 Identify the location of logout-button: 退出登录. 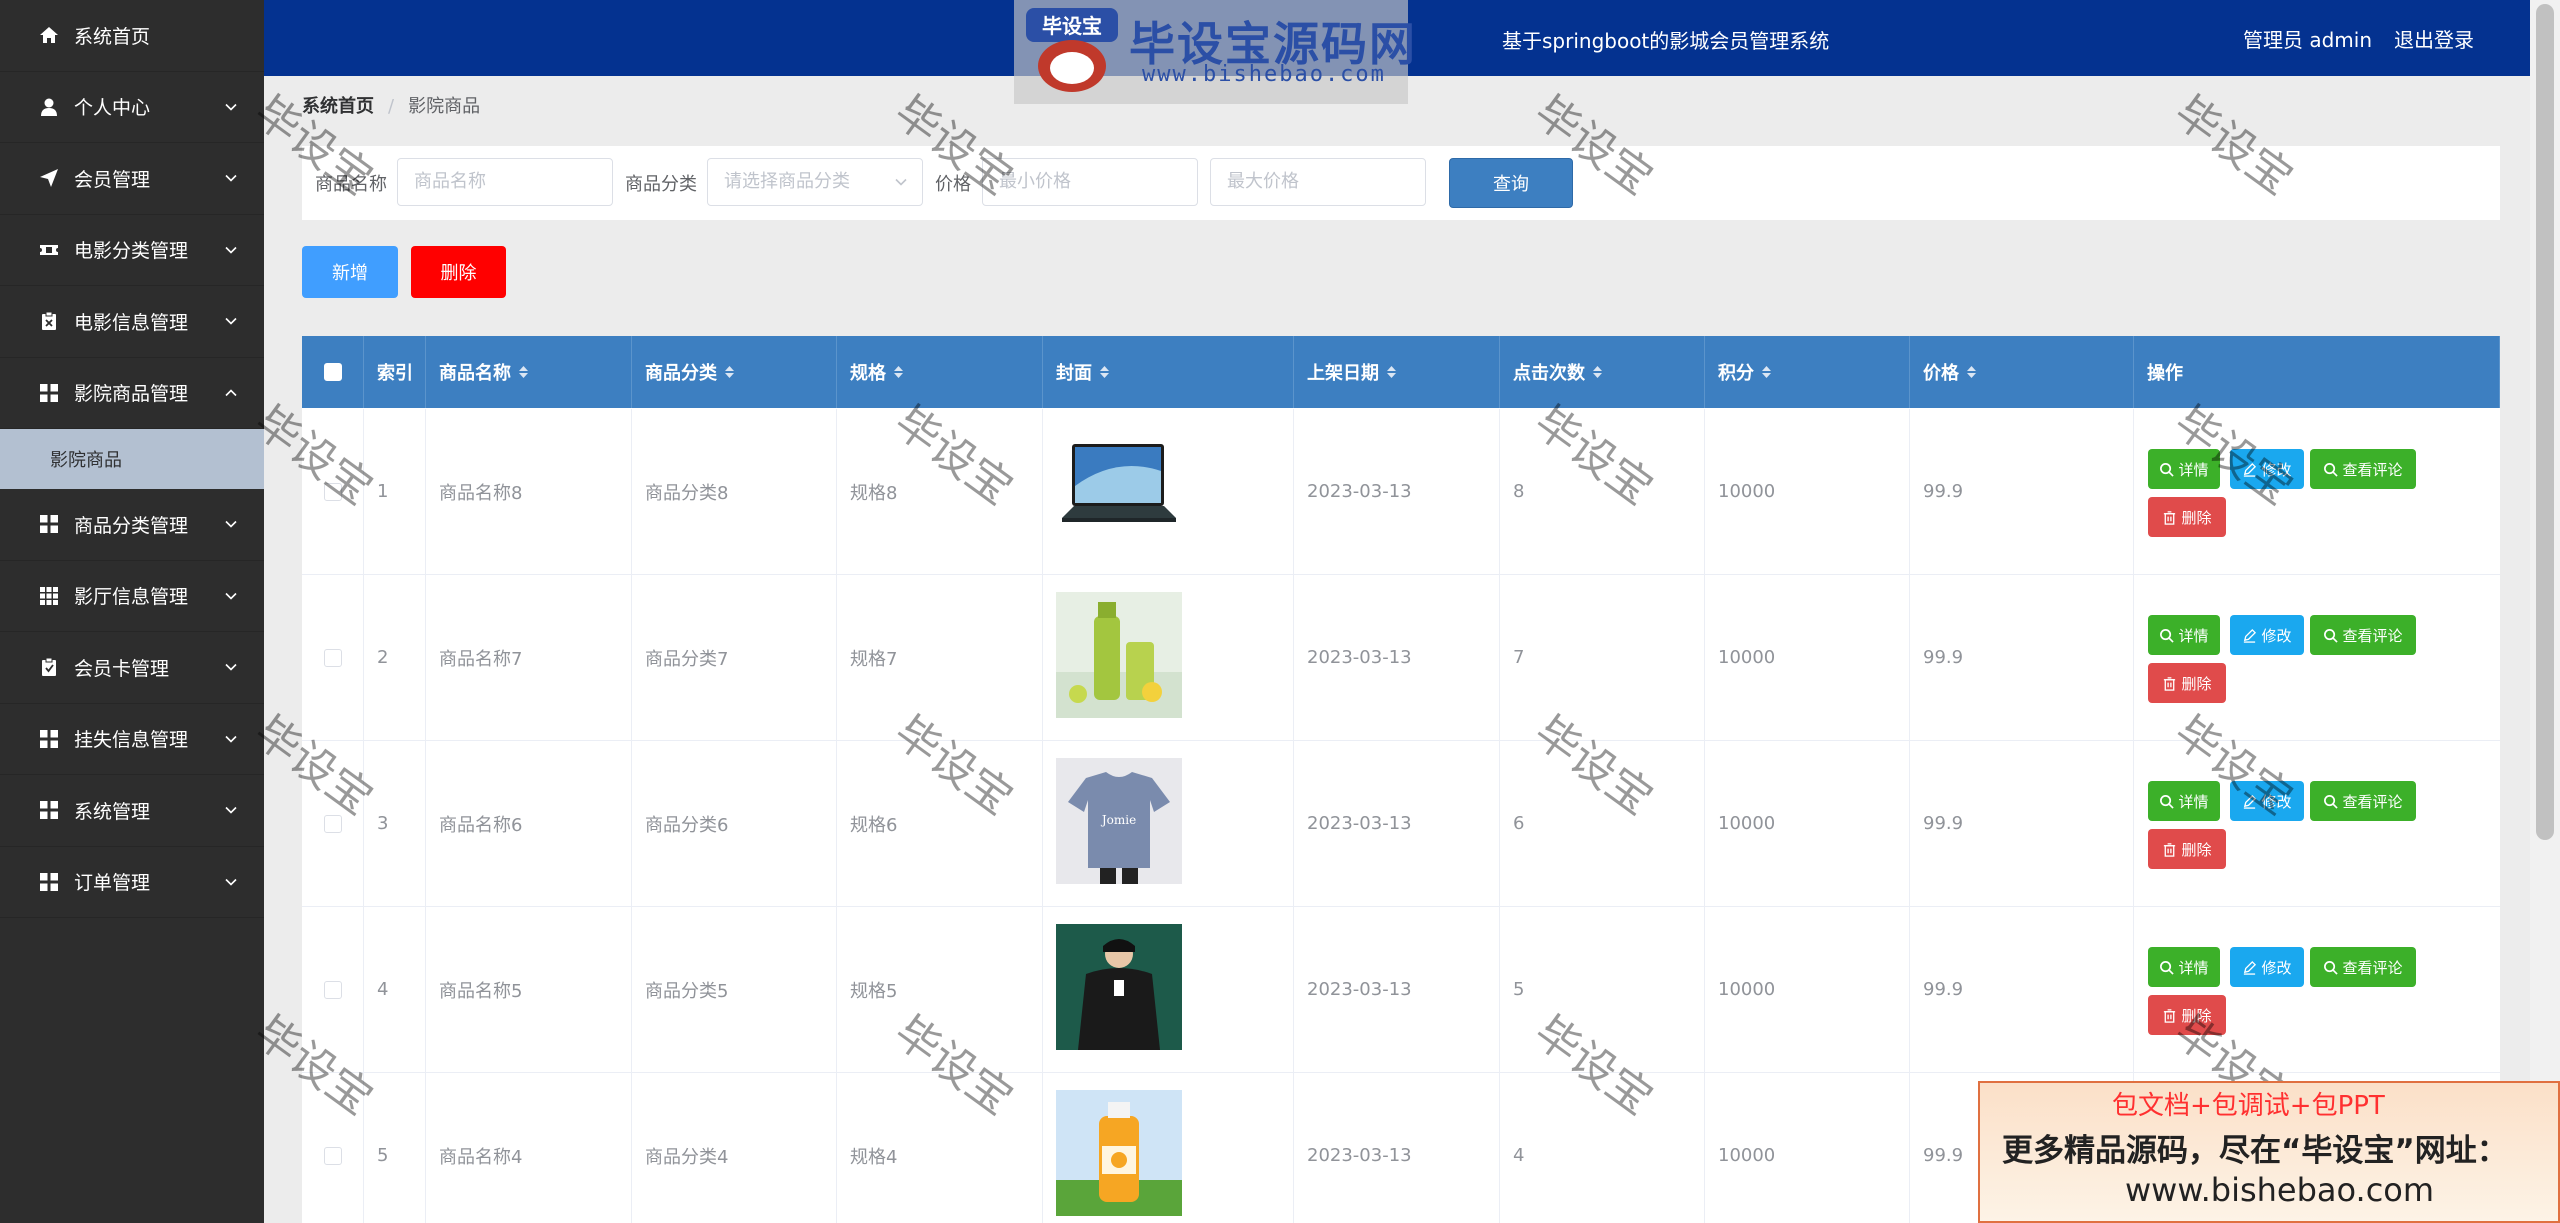
(2434, 40).